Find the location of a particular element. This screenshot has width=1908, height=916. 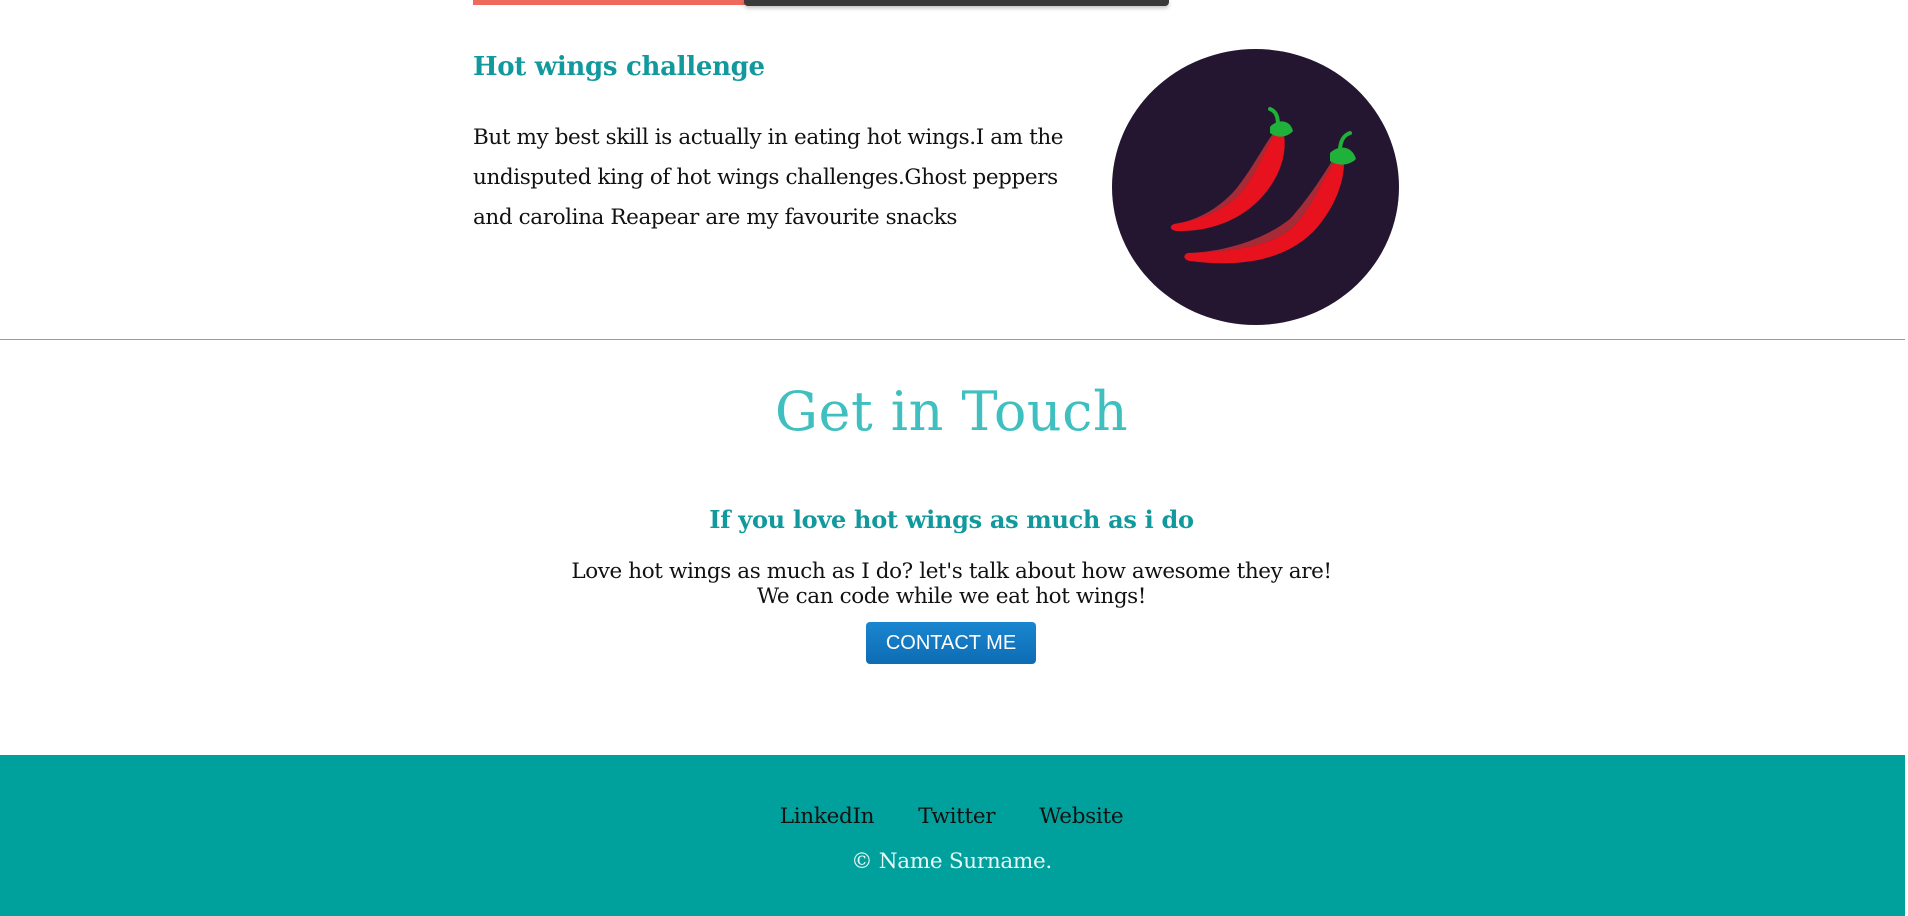

section-divider is located at coordinates (954, 339).